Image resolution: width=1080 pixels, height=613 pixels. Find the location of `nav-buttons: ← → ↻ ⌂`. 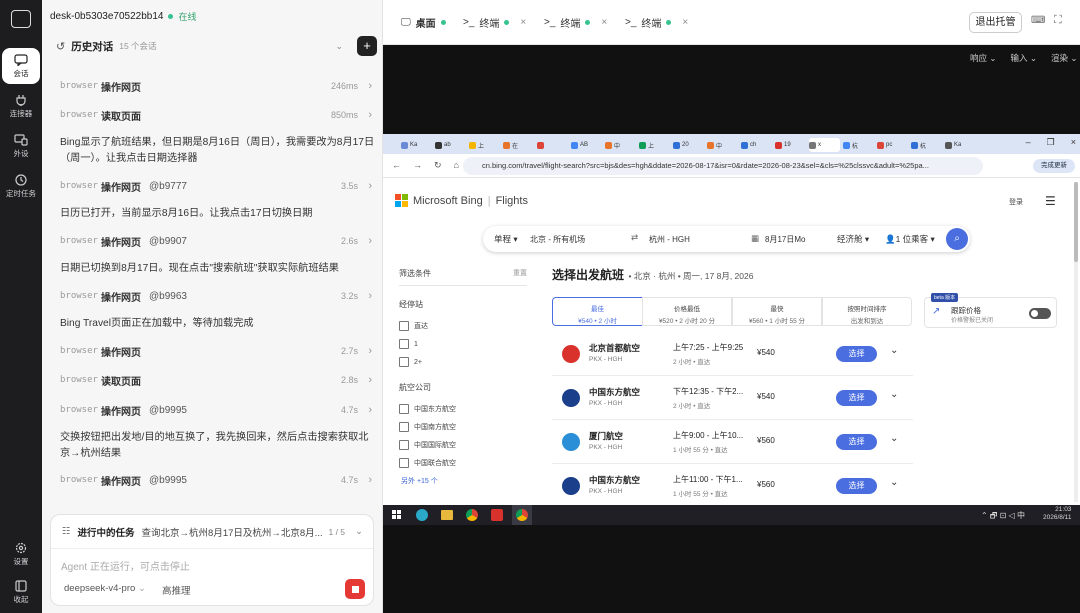

nav-buttons: ← → ↻ ⌂ is located at coordinates (425, 165).